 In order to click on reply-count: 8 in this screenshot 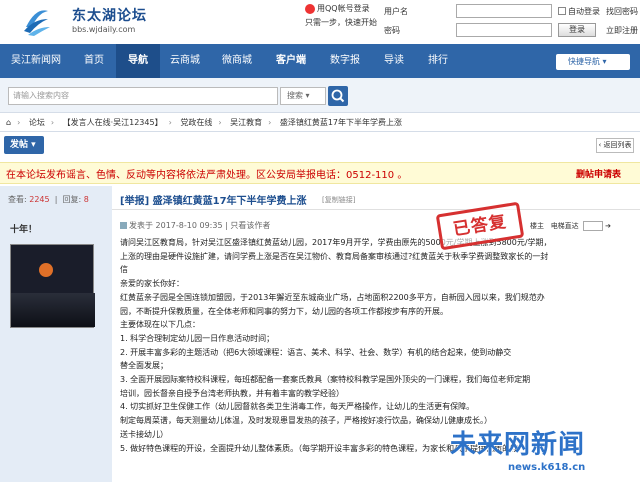, I will do `click(86, 199)`.